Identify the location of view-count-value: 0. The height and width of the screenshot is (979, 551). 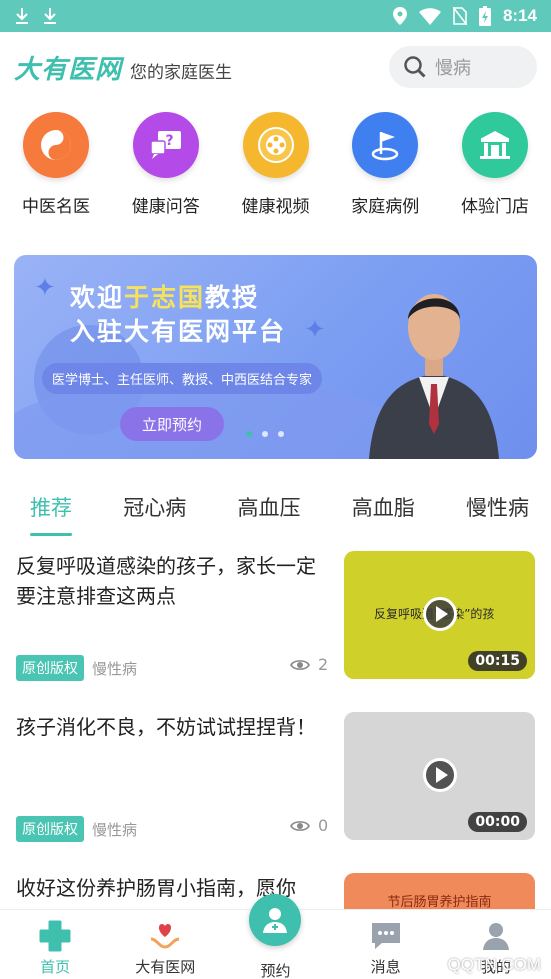
(323, 825).